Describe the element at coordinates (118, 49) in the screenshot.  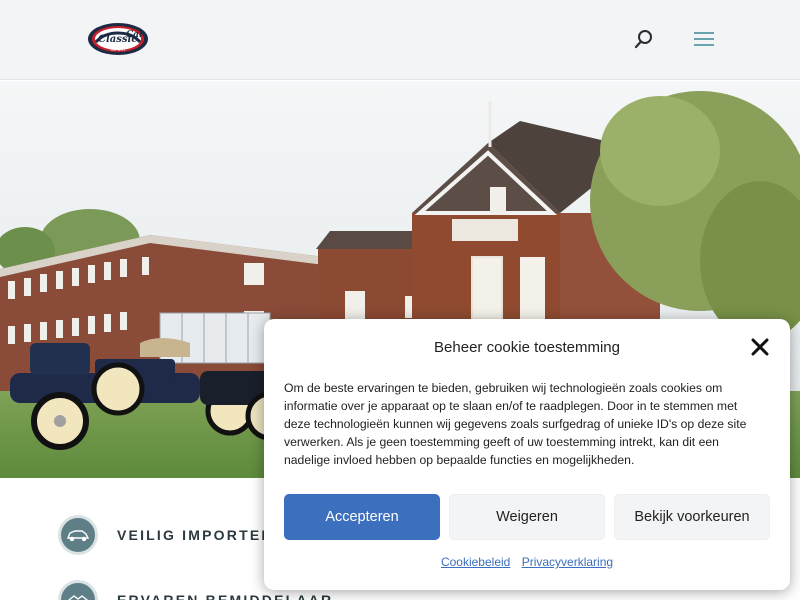
I see `svg-text: IMPORT` at that location.